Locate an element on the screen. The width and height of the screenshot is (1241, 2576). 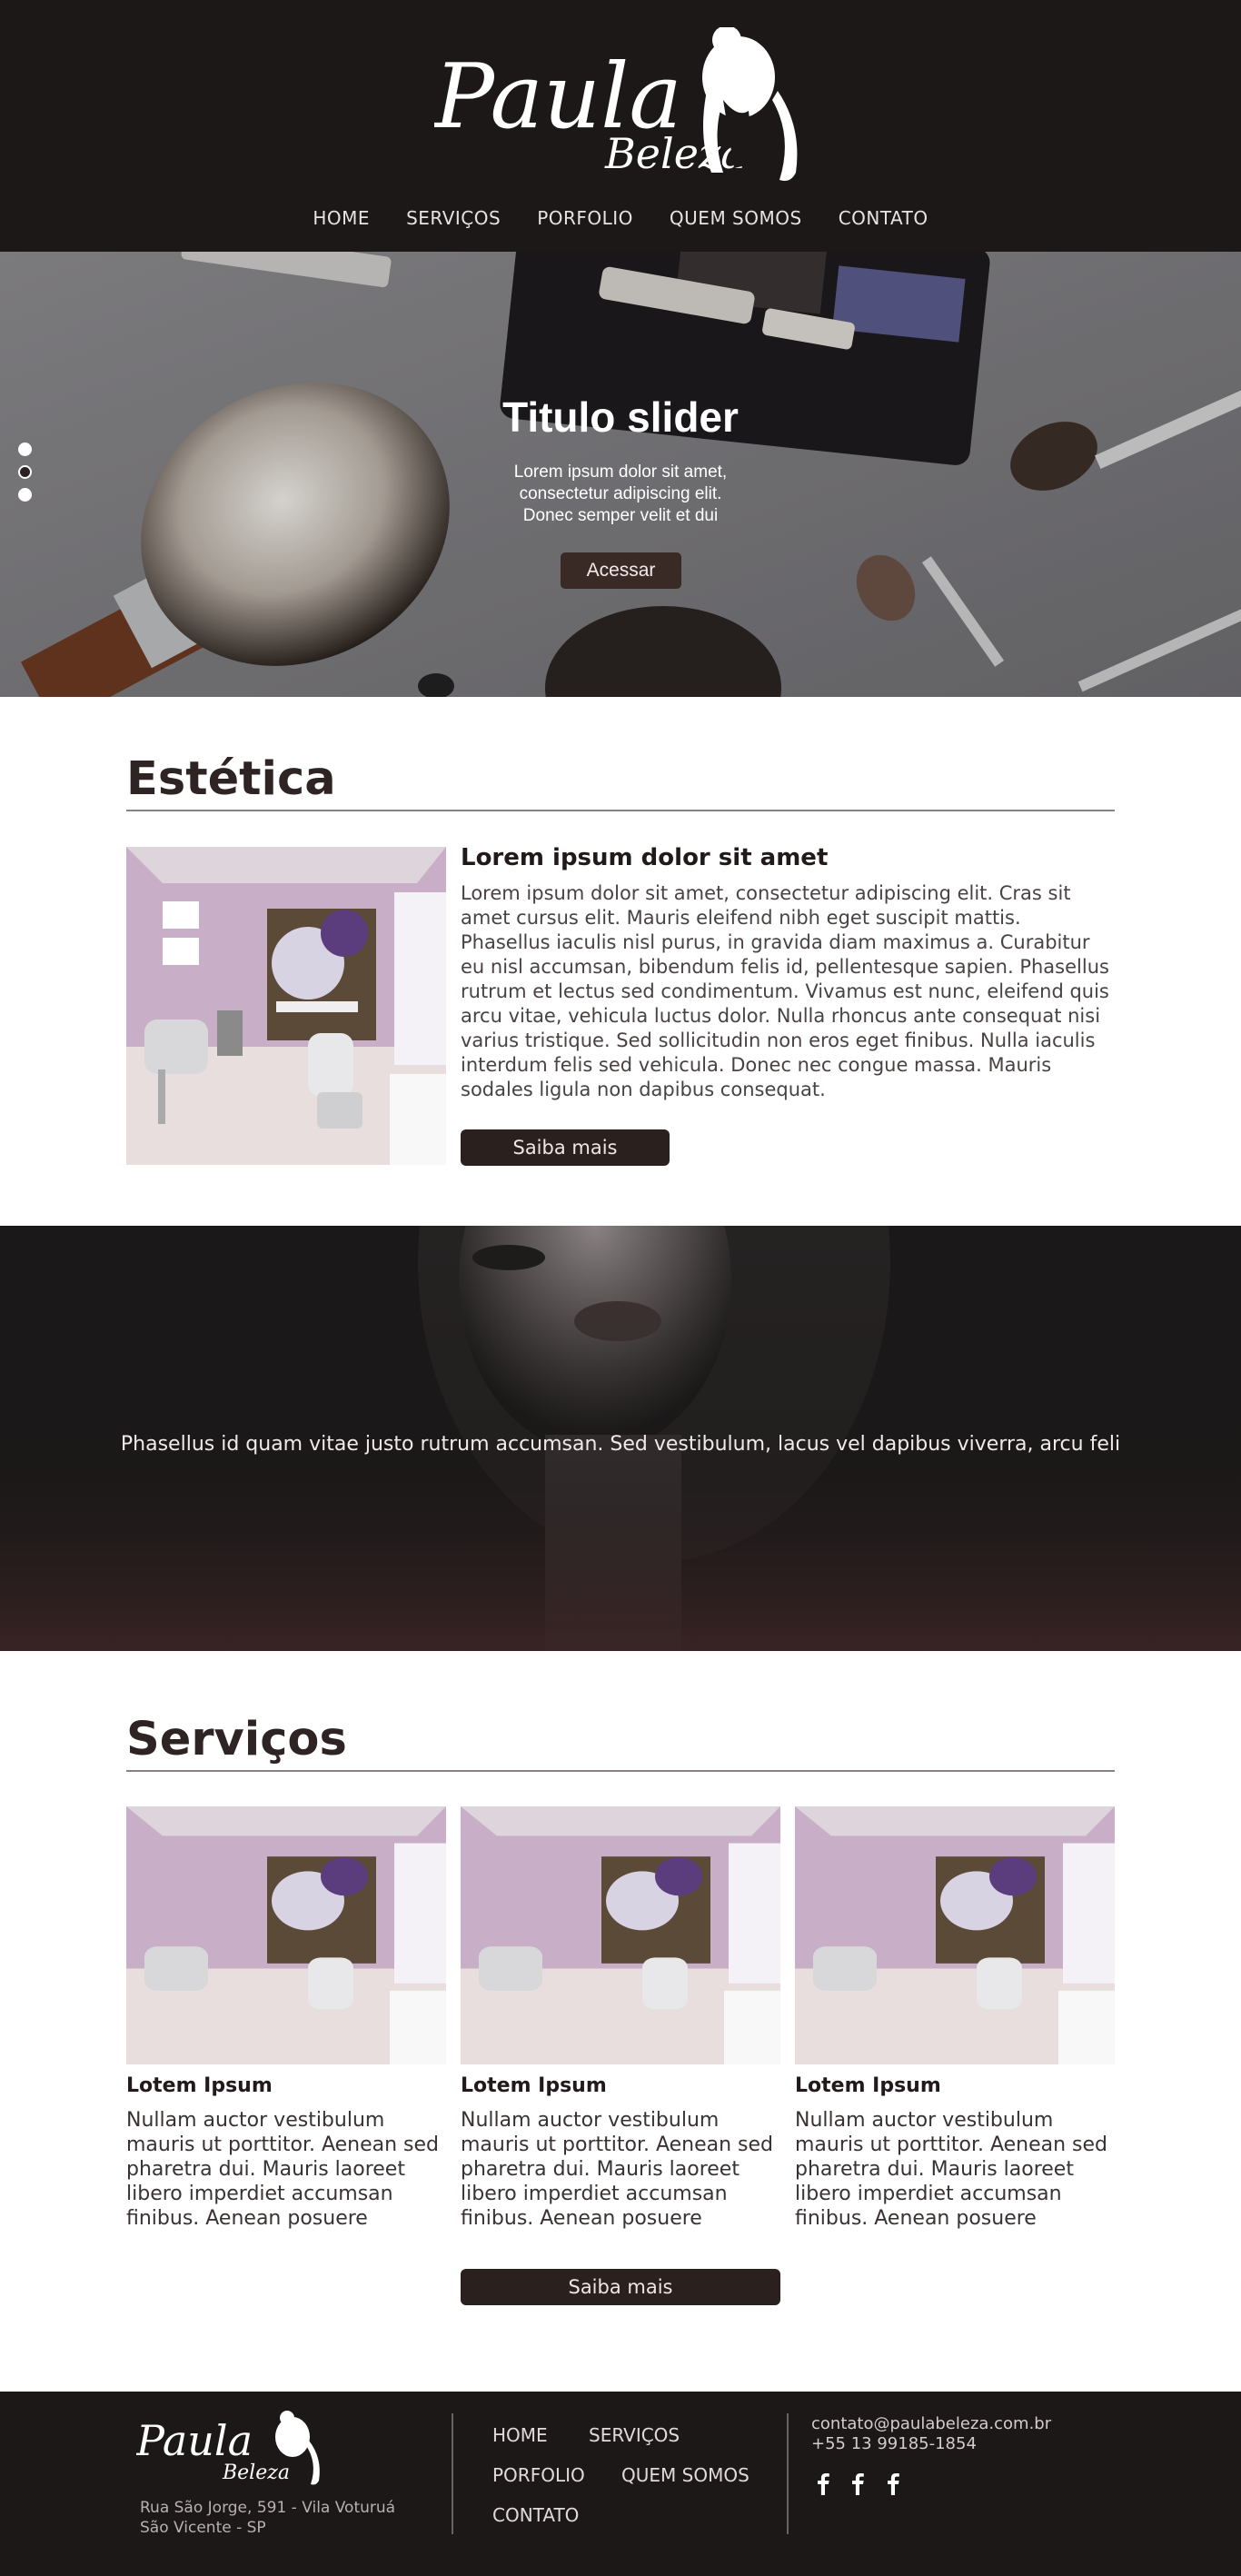
footer-email: contato@paulabeleza.com.br is located at coordinates (931, 2423).